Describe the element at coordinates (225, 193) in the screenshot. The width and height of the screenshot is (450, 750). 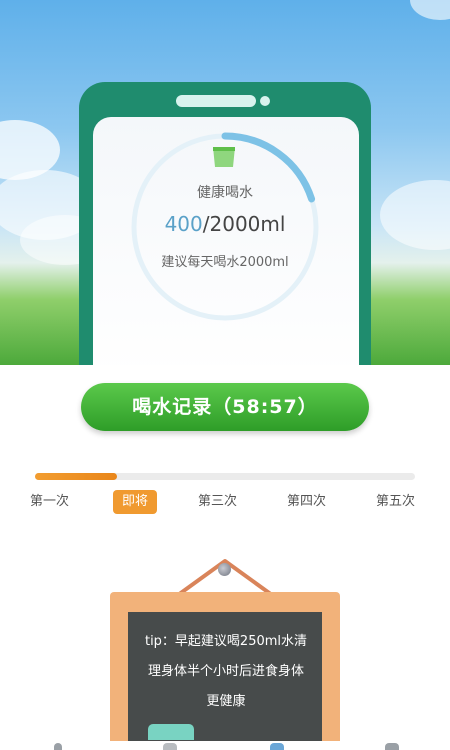
I see `ring-title: 健康喝水` at that location.